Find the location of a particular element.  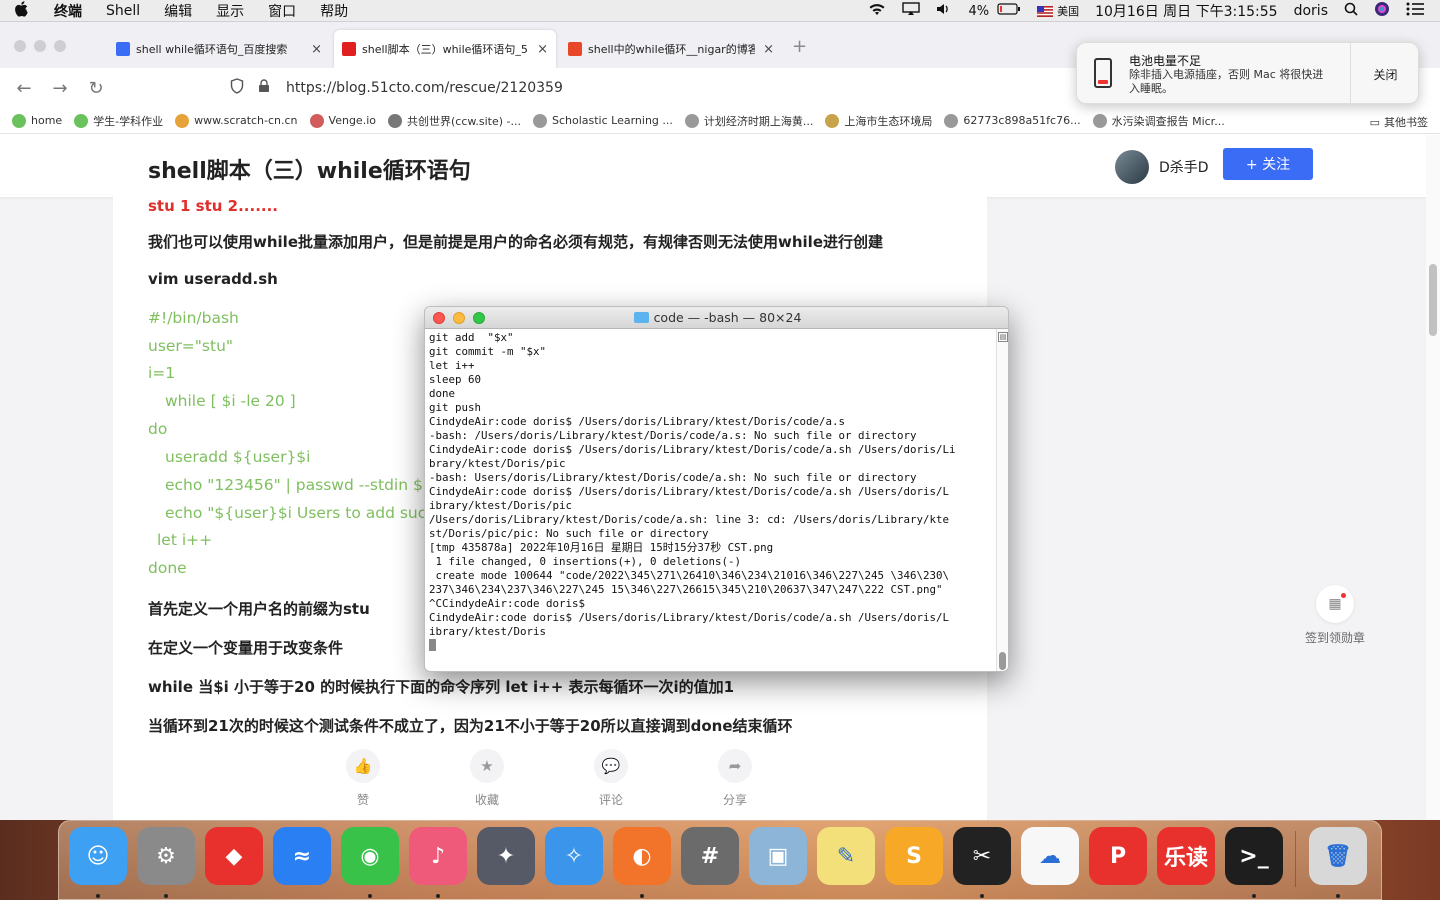

bookmark-item: www.scratch-cn.cn is located at coordinates (236, 120).